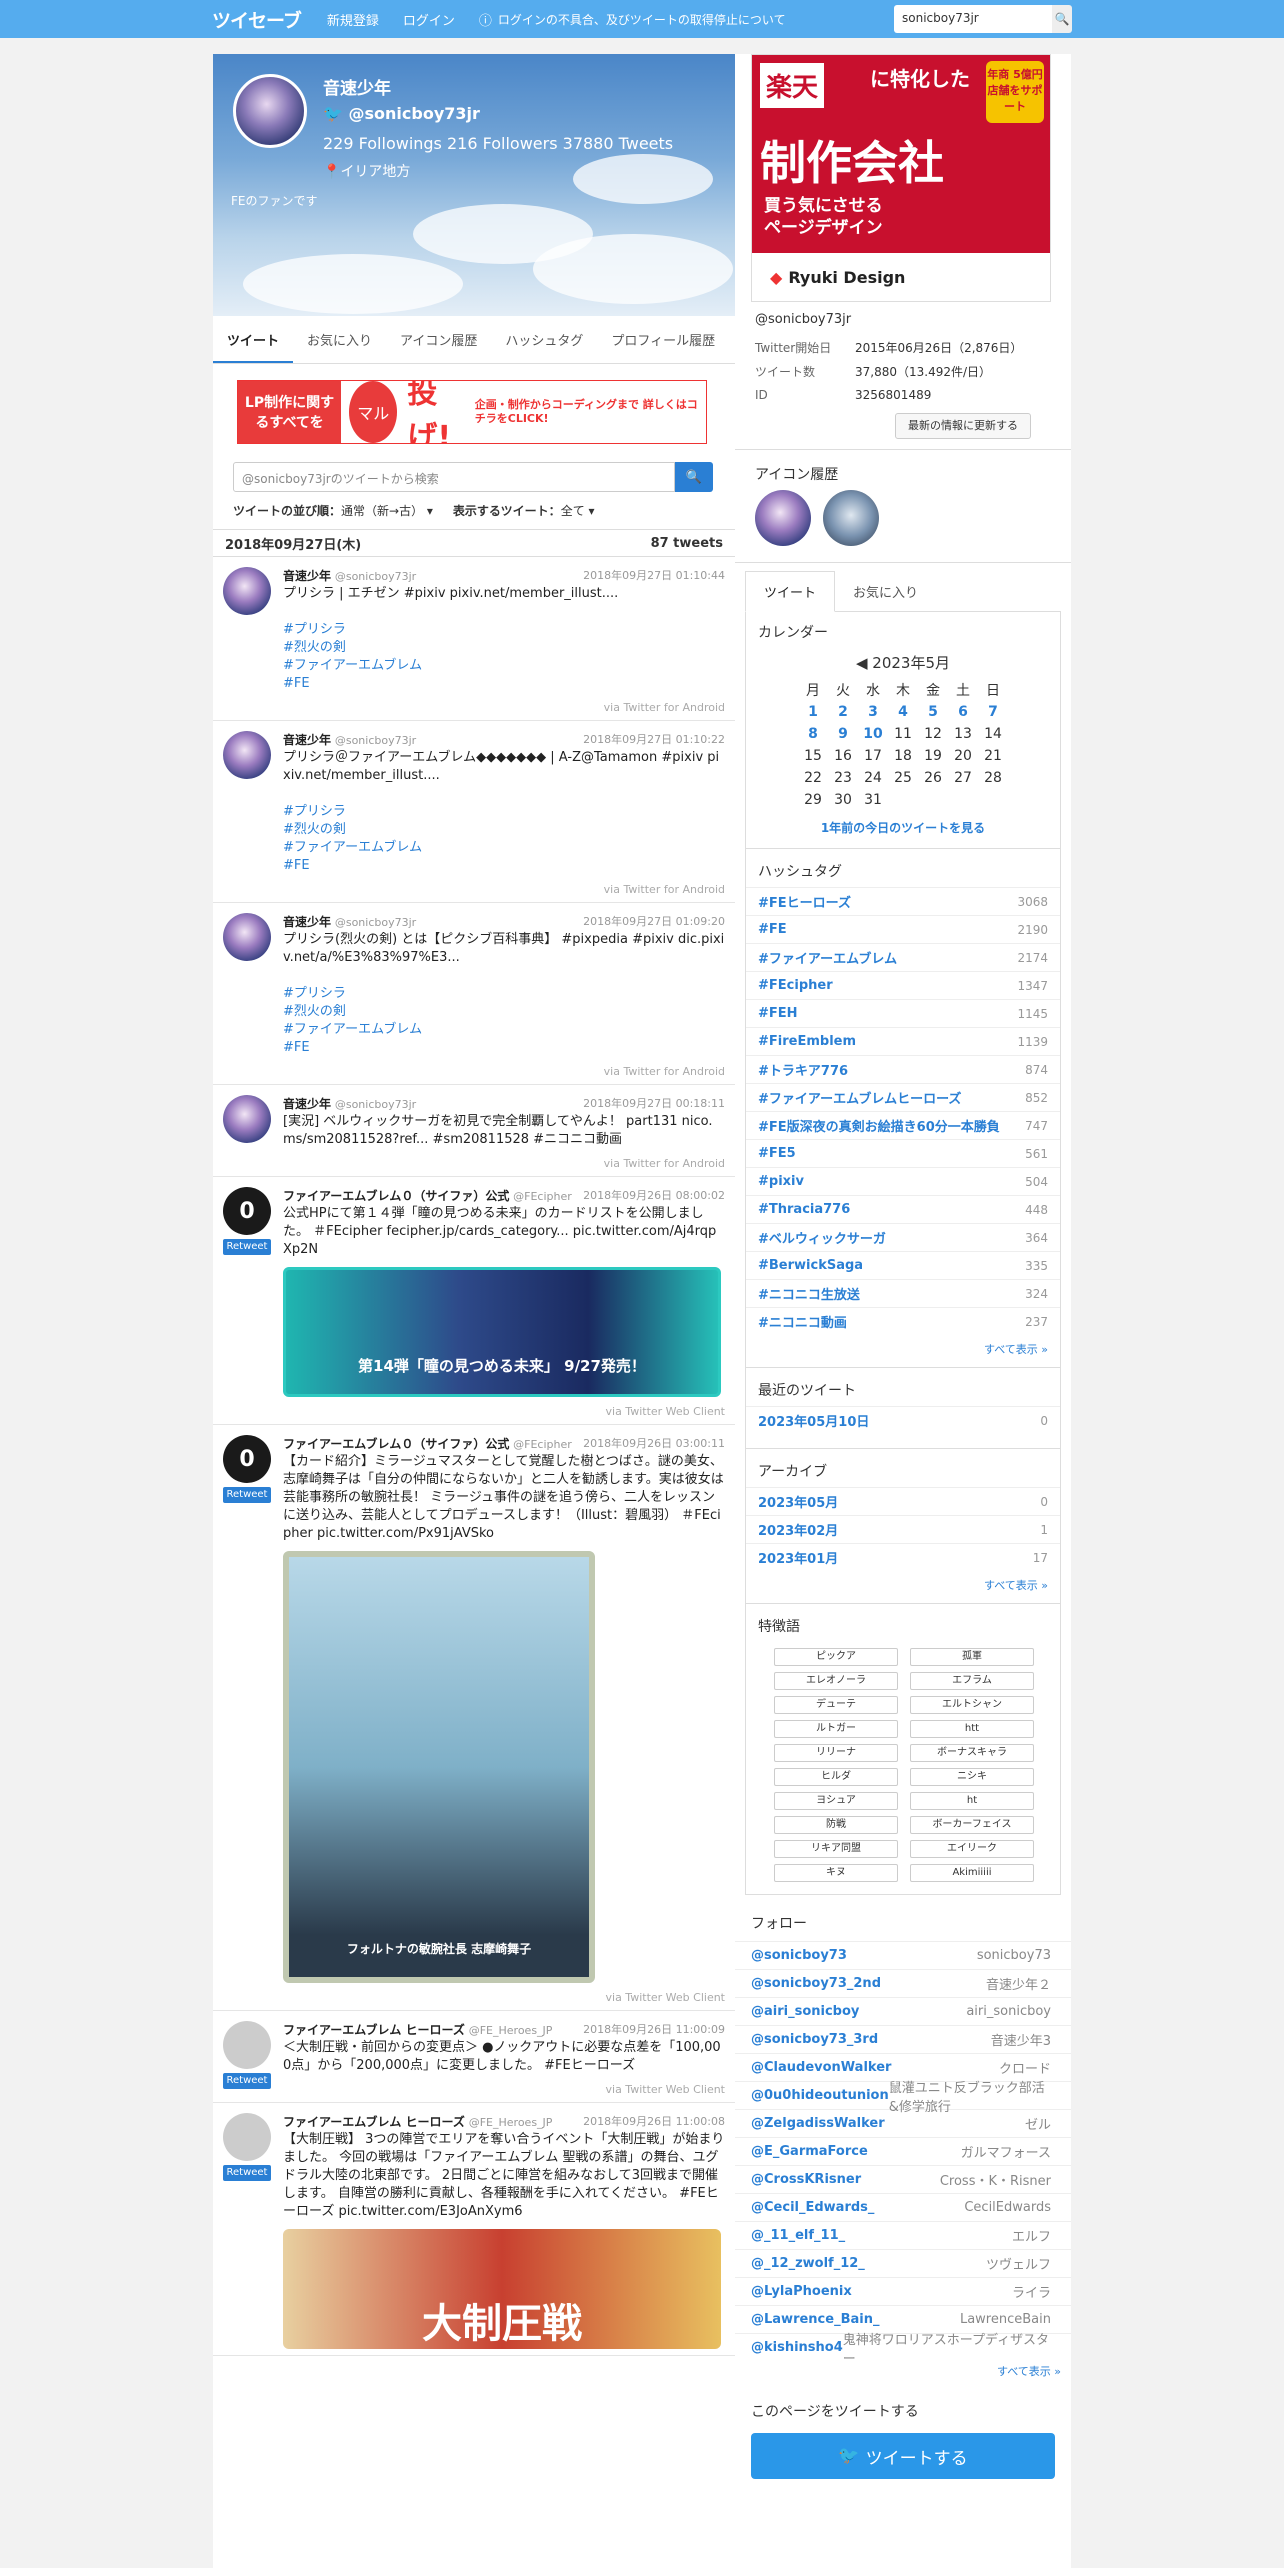 This screenshot has height=2568, width=1284. Describe the element at coordinates (879, 1125) in the screenshot. I see `hashtag-name: #FE版深夜の真剣お絵描き60分一本勝負` at that location.